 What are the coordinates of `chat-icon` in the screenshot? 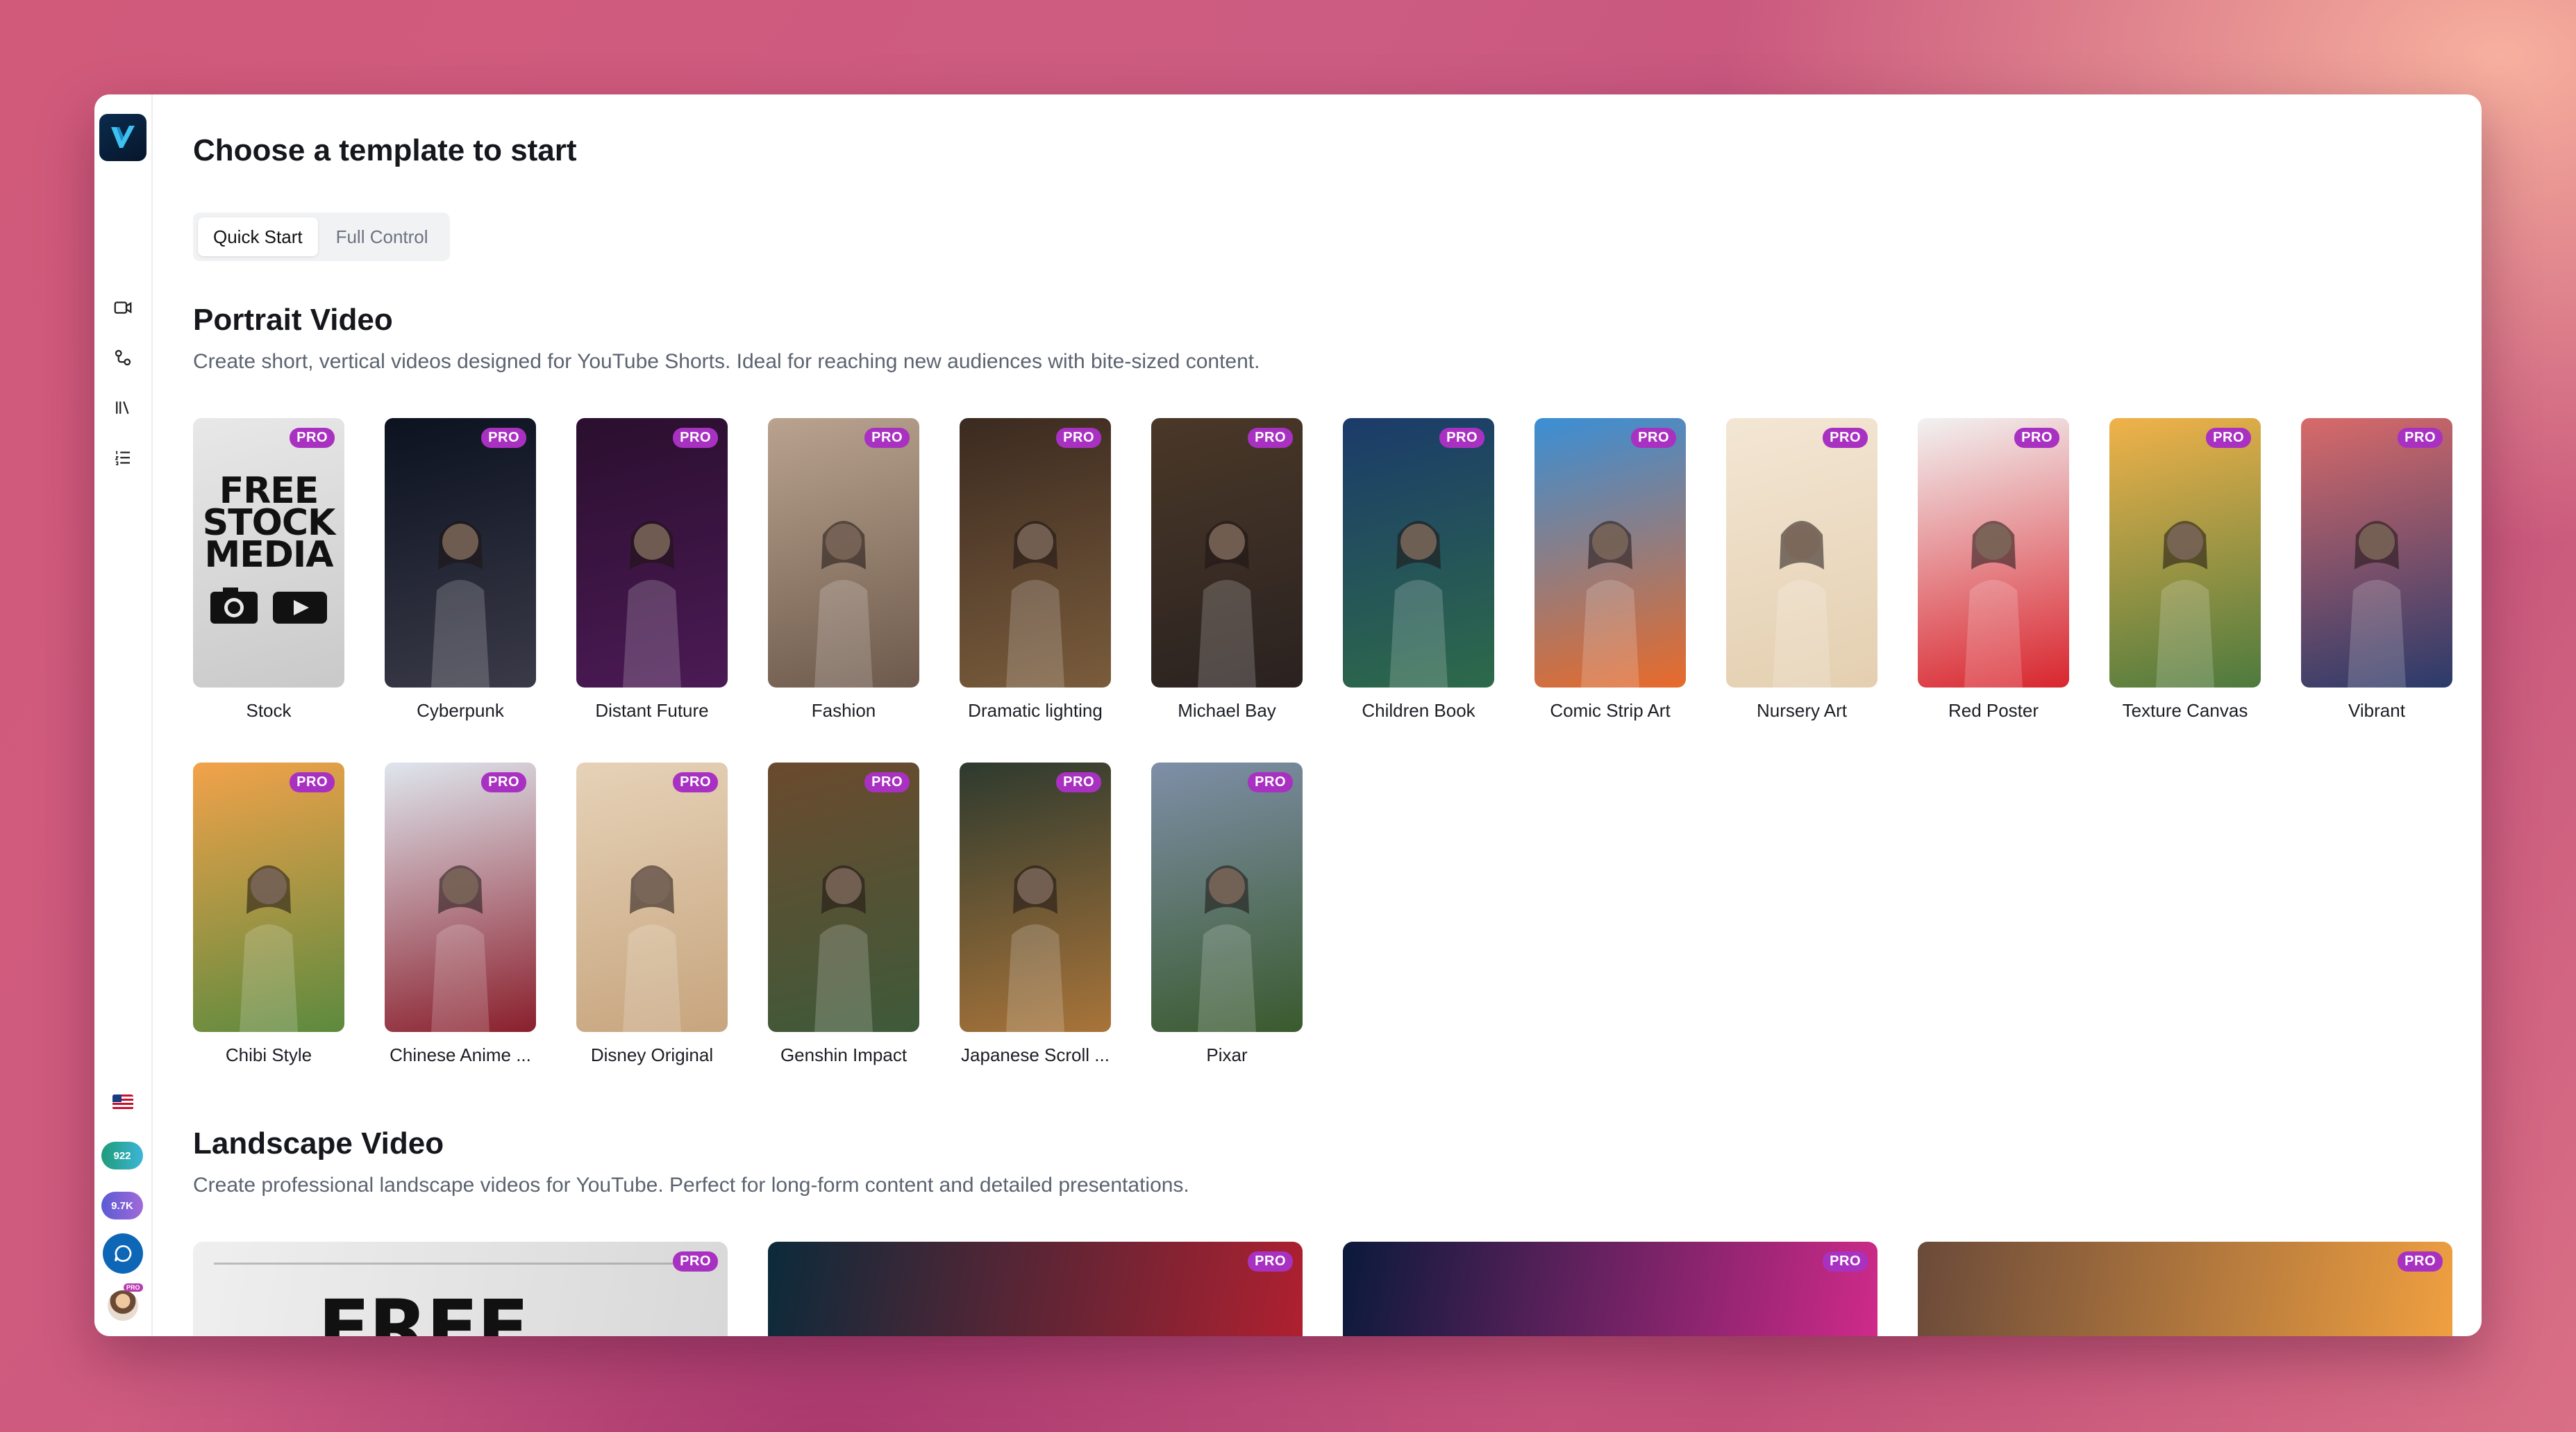 It's located at (123, 1253).